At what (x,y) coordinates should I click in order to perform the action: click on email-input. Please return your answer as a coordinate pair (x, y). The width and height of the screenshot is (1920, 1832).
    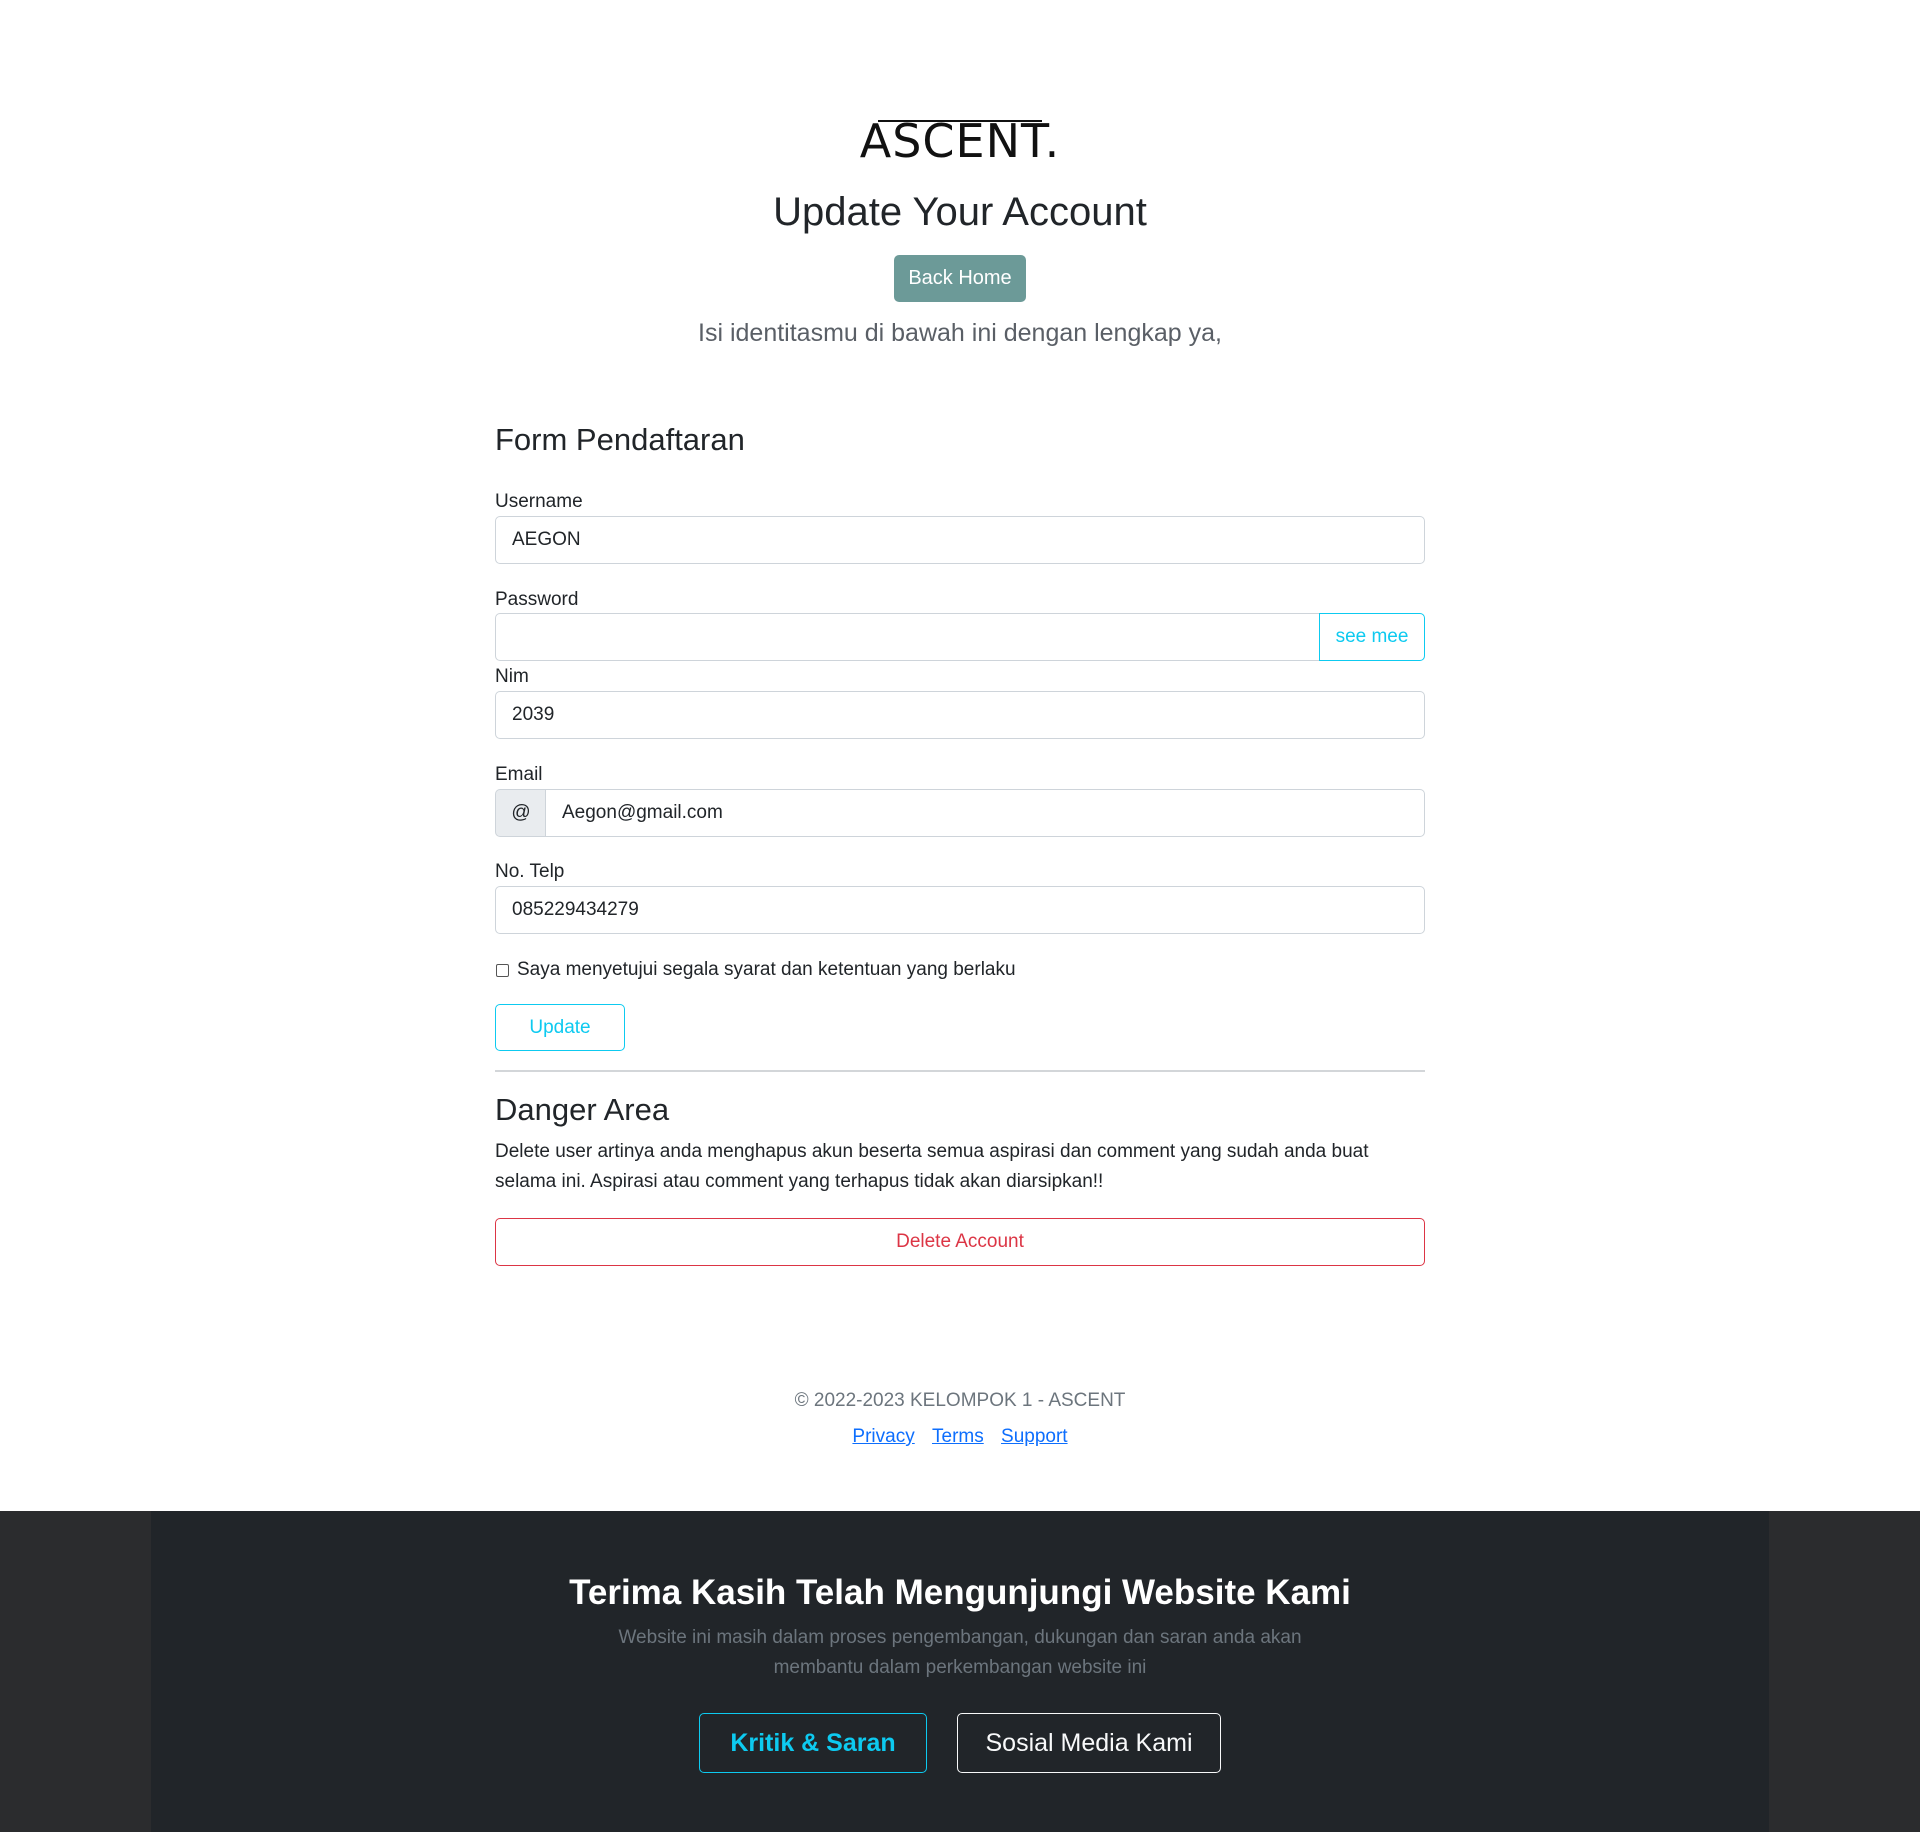
    Looking at the image, I should click on (985, 813).